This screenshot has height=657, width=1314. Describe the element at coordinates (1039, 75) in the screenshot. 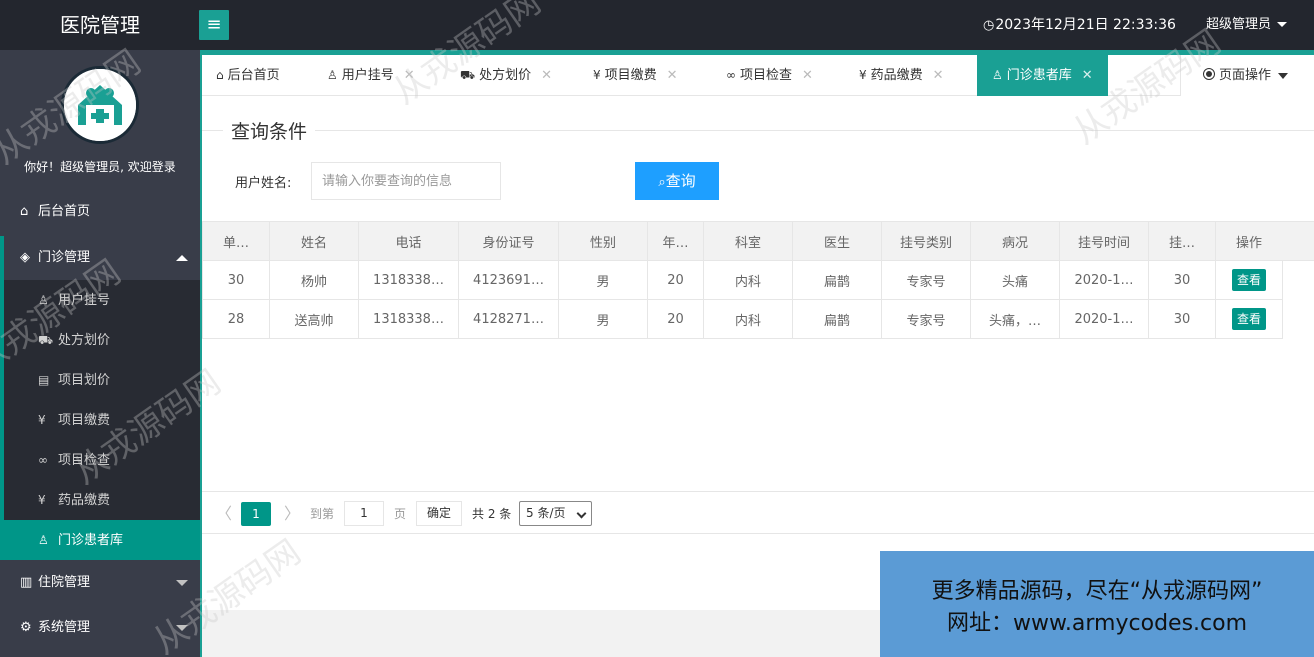

I see `tab-label: 门诊患者库` at that location.